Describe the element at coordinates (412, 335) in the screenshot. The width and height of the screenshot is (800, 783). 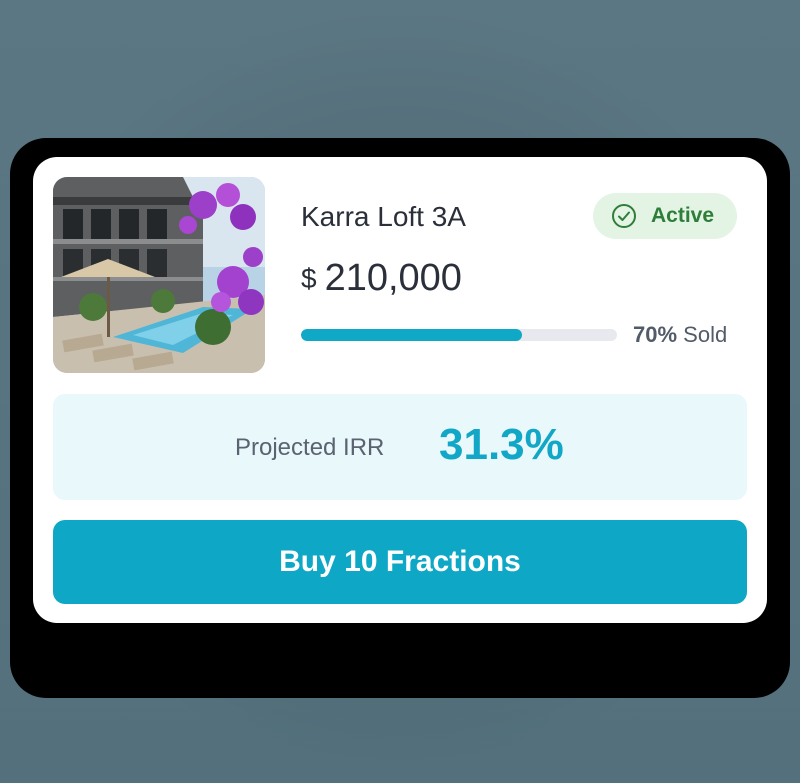
I see `sold-progress-fill` at that location.